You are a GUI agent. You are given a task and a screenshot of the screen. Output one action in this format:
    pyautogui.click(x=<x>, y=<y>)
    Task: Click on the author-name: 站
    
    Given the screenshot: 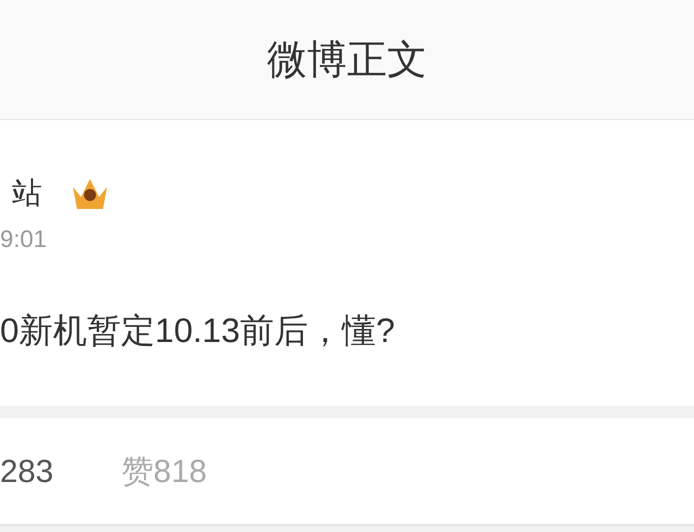 What is the action you would take?
    pyautogui.click(x=21, y=194)
    